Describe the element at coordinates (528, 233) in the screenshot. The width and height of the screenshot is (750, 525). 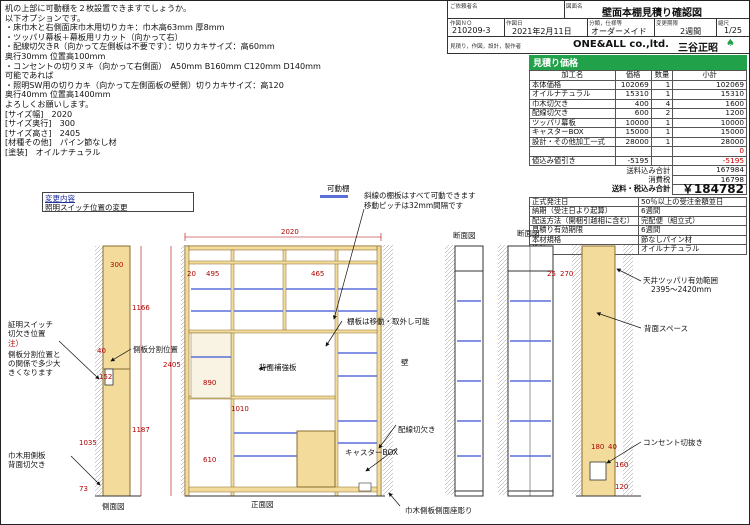
I see `label-section-2: 断面図` at that location.